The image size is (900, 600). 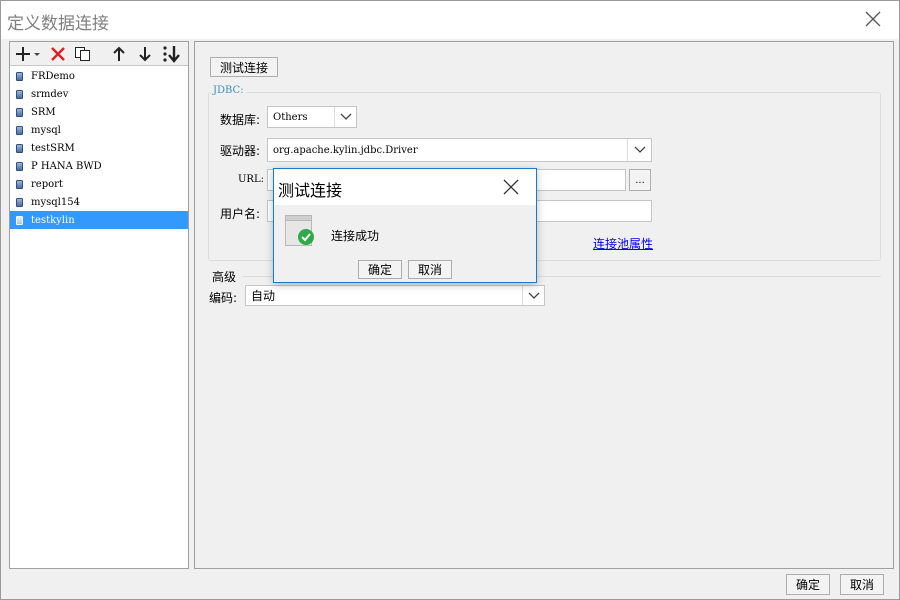 I want to click on encoding-label: 编码:, so click(x=223, y=298).